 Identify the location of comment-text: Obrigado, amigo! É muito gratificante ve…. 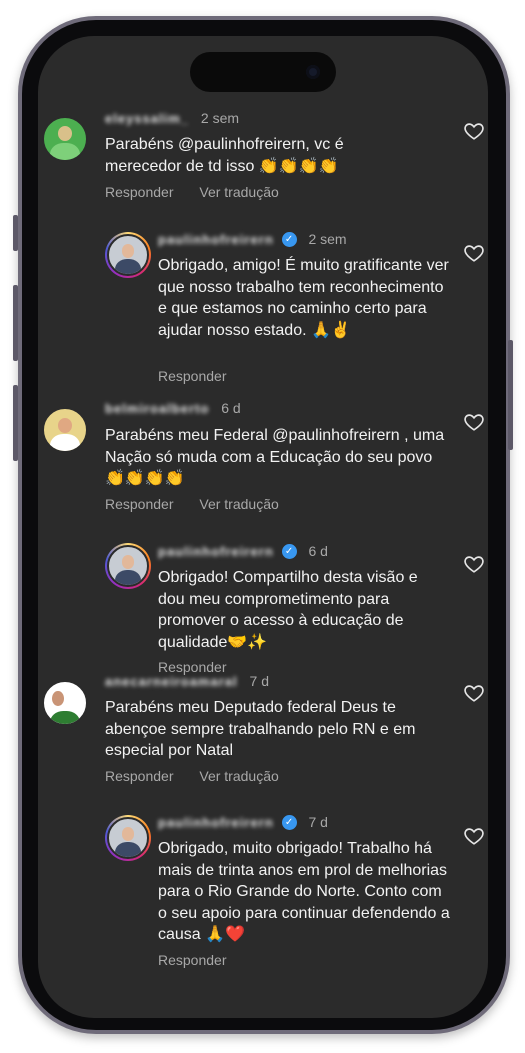
(303, 298).